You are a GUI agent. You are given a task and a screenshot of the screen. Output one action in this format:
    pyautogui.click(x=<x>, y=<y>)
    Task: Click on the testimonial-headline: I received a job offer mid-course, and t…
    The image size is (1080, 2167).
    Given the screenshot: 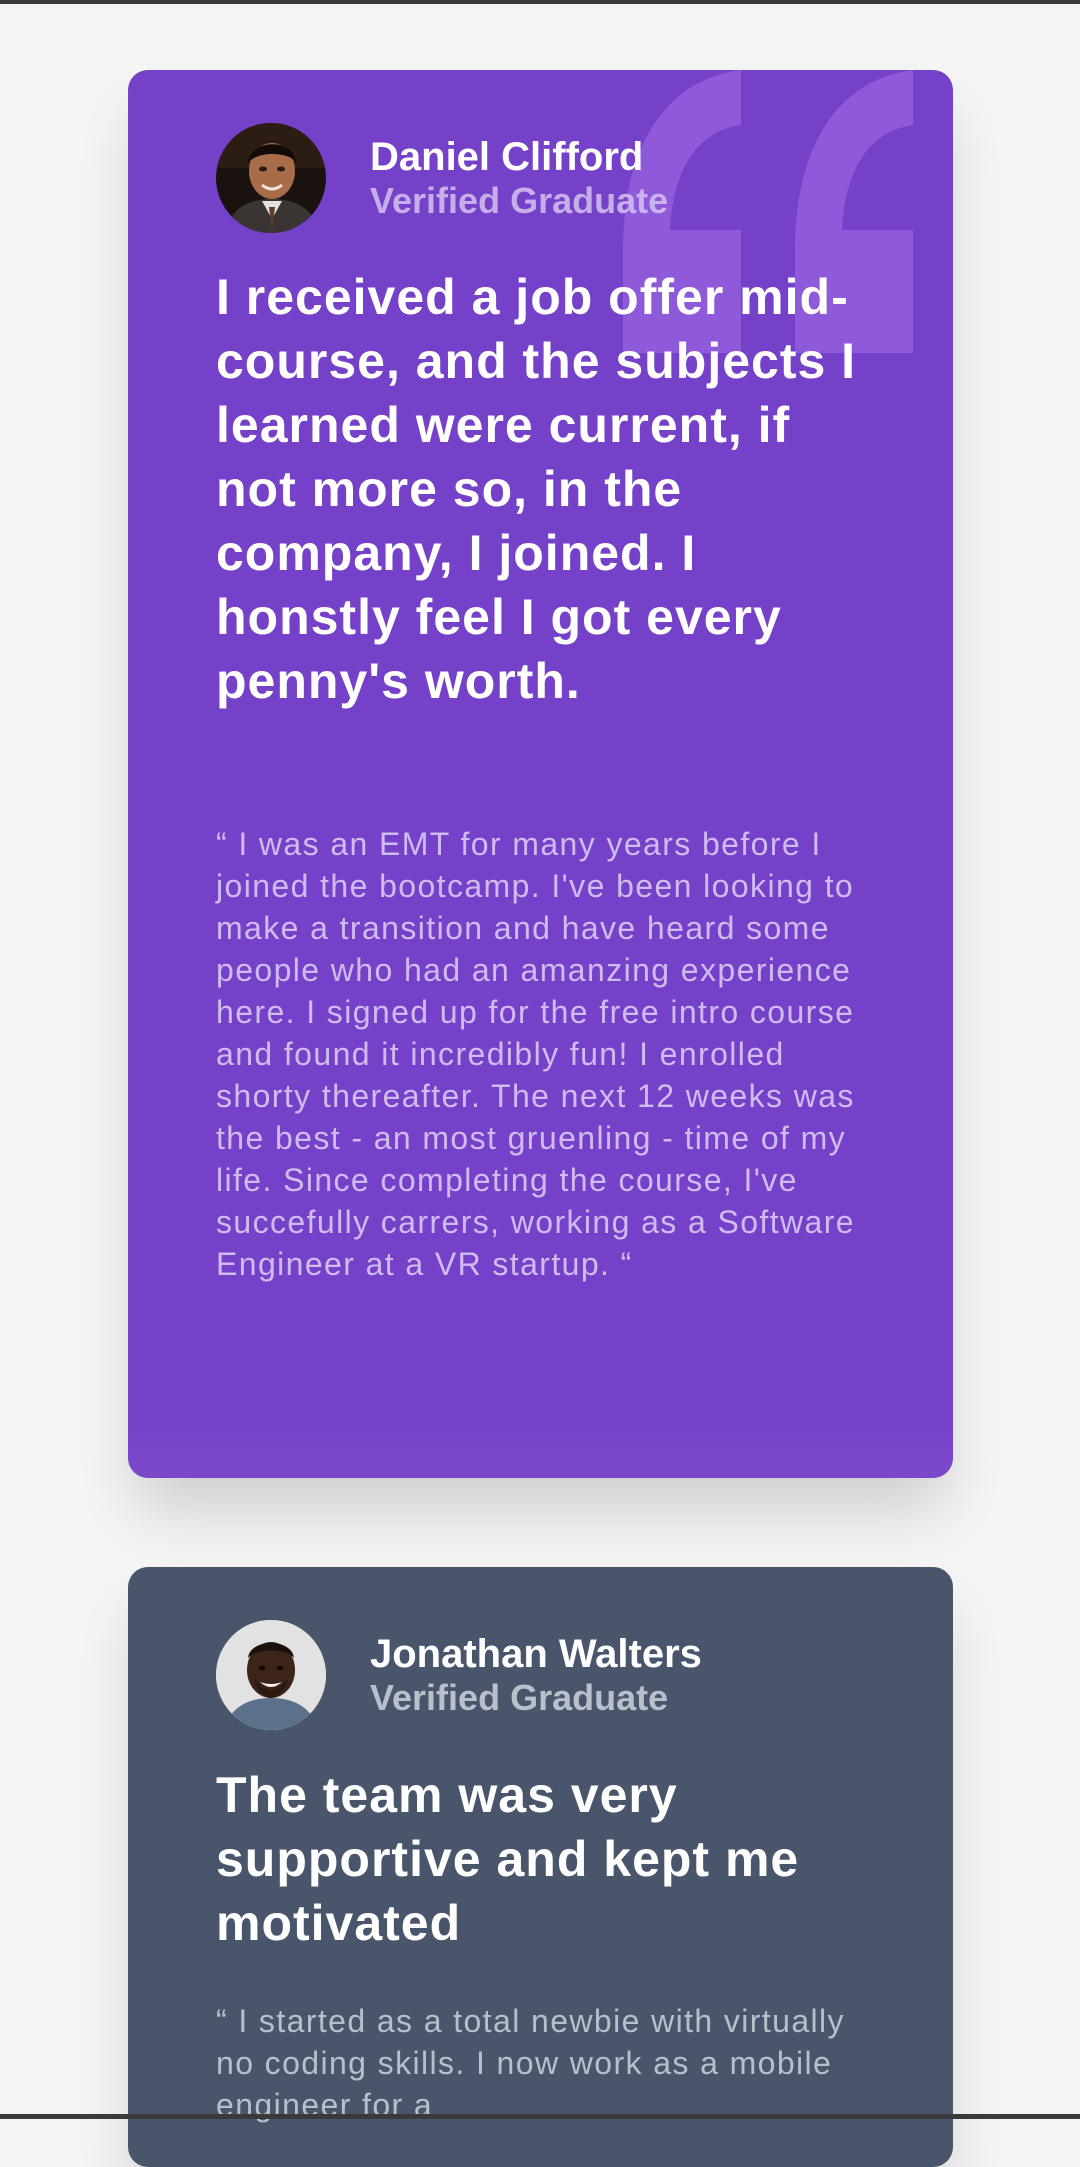 What is the action you would take?
    pyautogui.click(x=536, y=489)
    